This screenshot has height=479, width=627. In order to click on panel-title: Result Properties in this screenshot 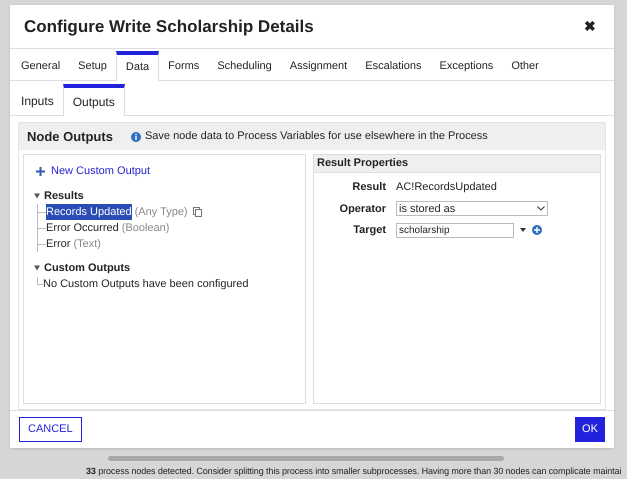, I will do `click(362, 164)`.